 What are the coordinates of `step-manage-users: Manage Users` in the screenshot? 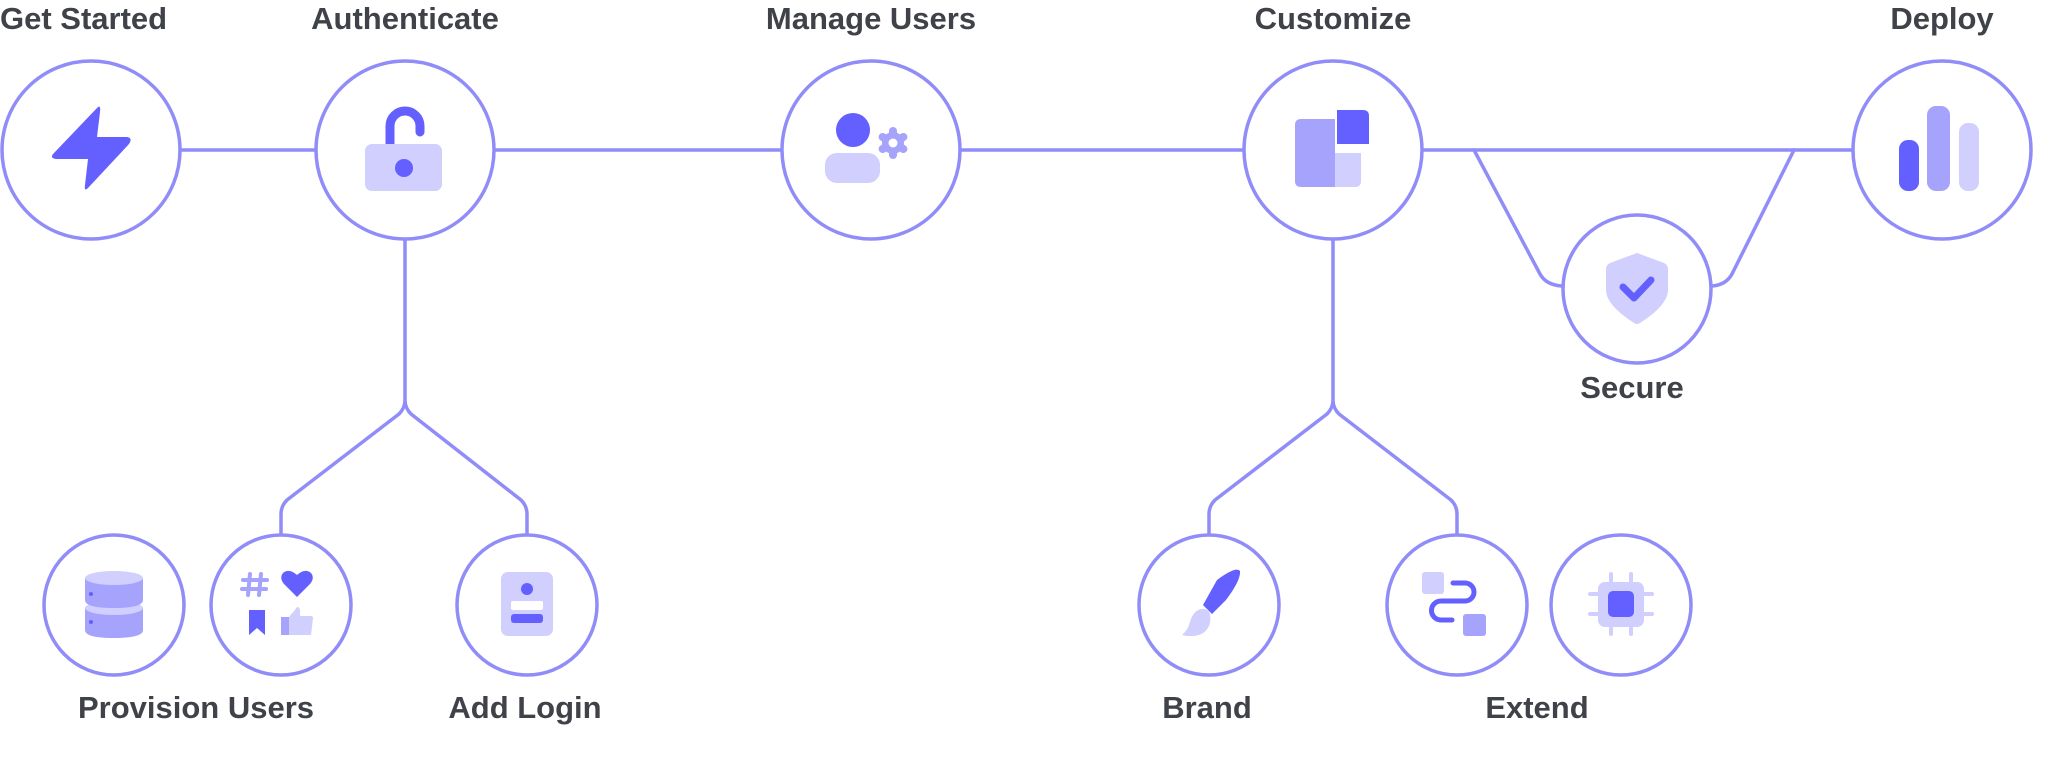 It's located at (871, 121).